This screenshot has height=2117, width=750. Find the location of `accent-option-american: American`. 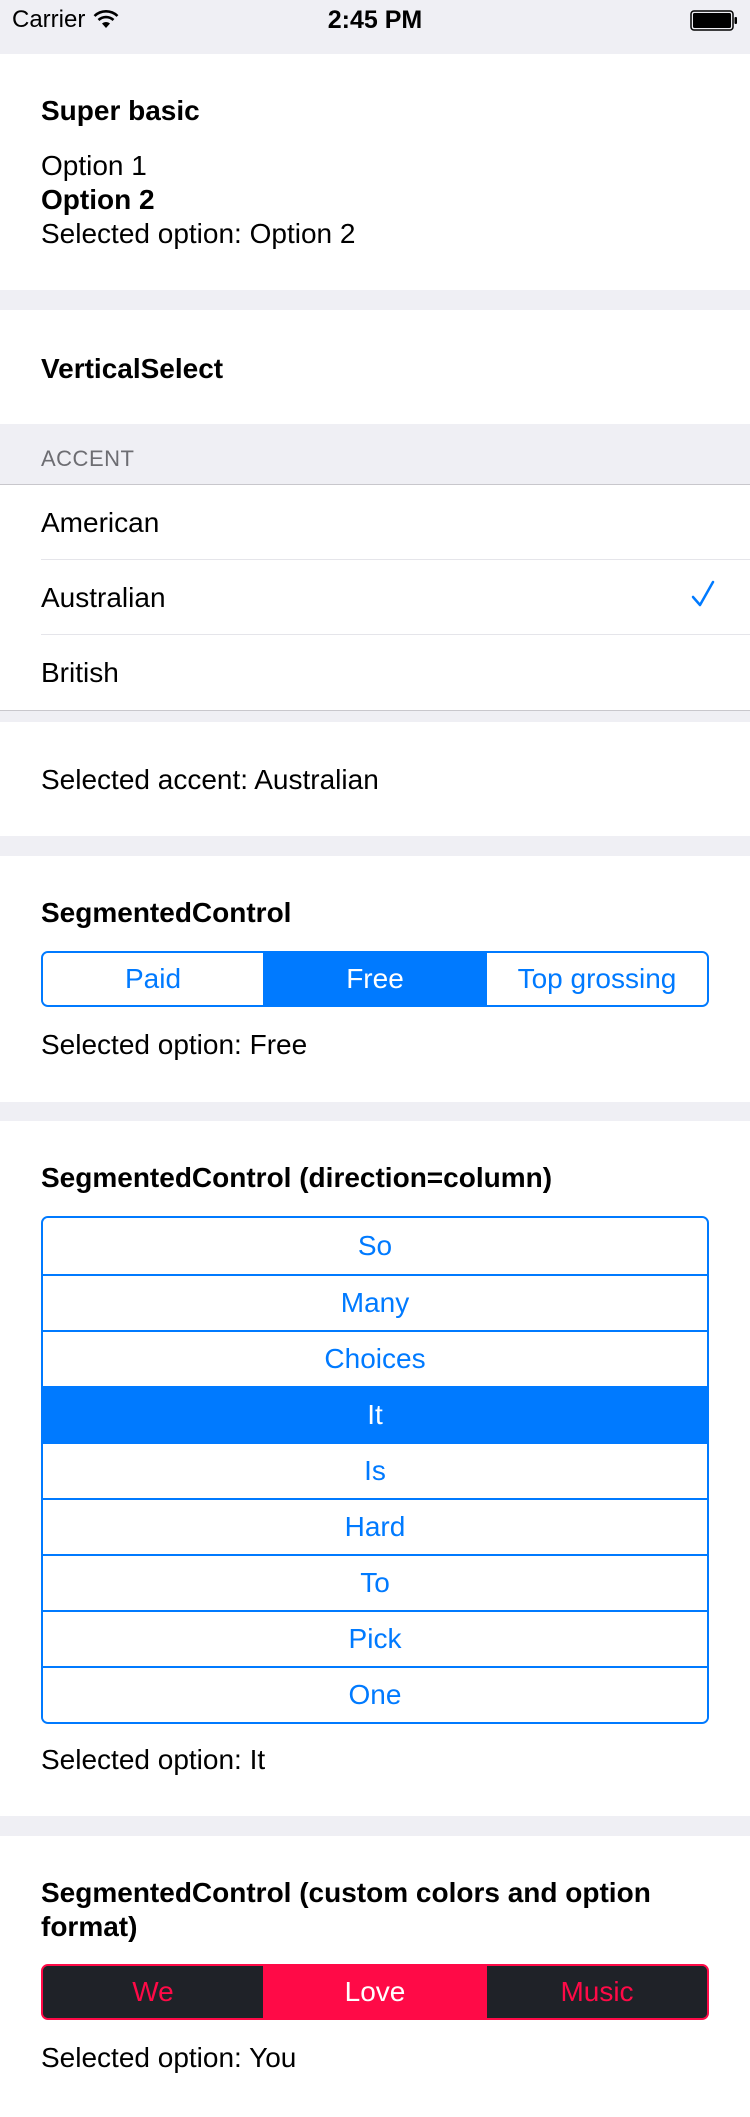

accent-option-american: American is located at coordinates (375, 522).